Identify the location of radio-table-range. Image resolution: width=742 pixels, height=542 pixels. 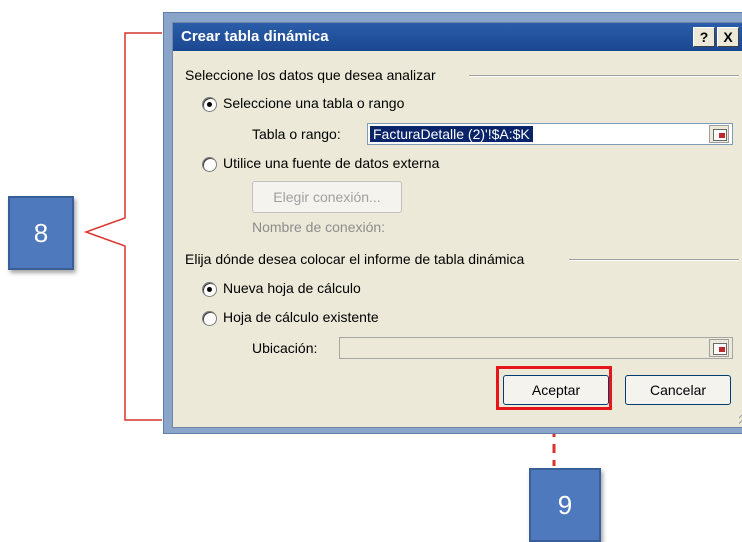
(209, 104).